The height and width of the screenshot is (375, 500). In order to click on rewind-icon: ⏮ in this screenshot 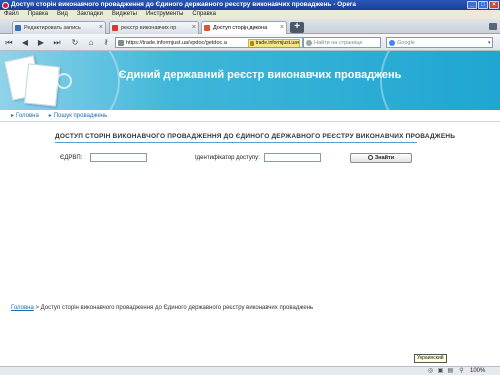, I will do `click(9, 43)`.